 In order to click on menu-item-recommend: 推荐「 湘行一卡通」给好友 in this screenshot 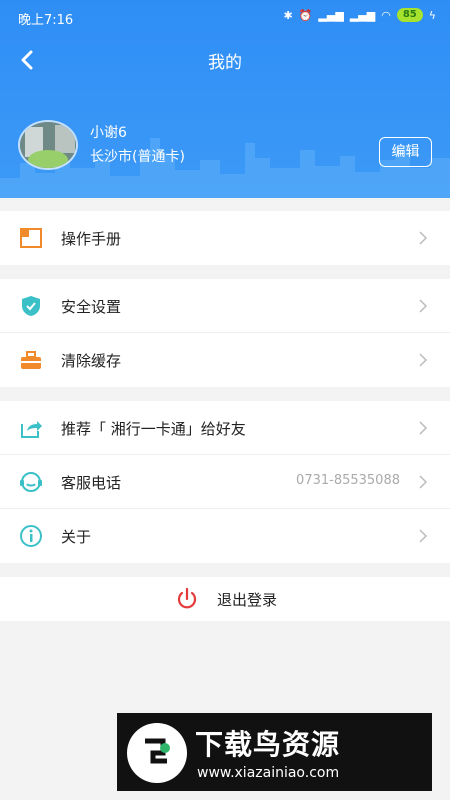, I will do `click(225, 428)`.